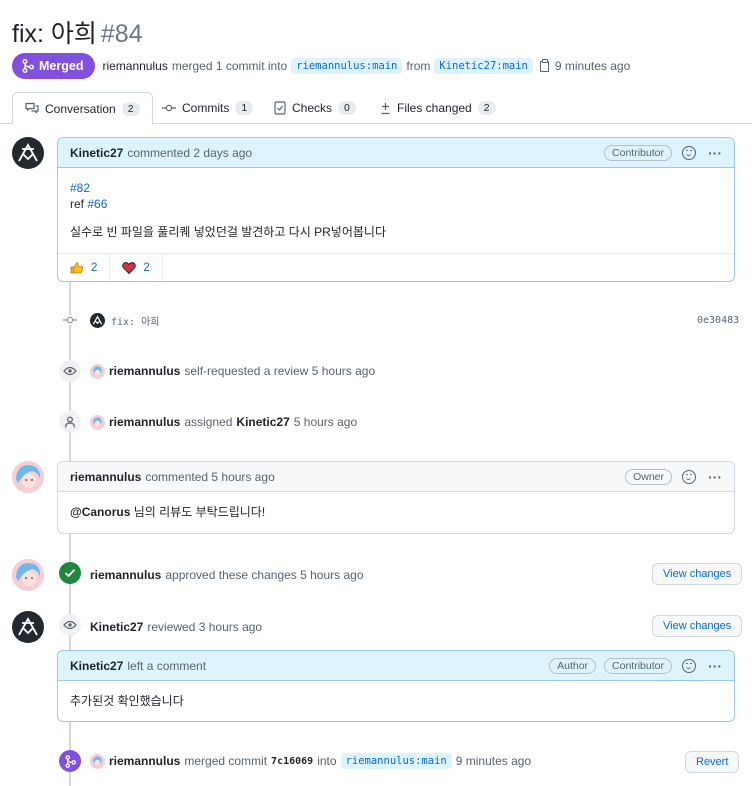 This screenshot has width=752, height=786. I want to click on file-diff-icon, so click(385, 108).